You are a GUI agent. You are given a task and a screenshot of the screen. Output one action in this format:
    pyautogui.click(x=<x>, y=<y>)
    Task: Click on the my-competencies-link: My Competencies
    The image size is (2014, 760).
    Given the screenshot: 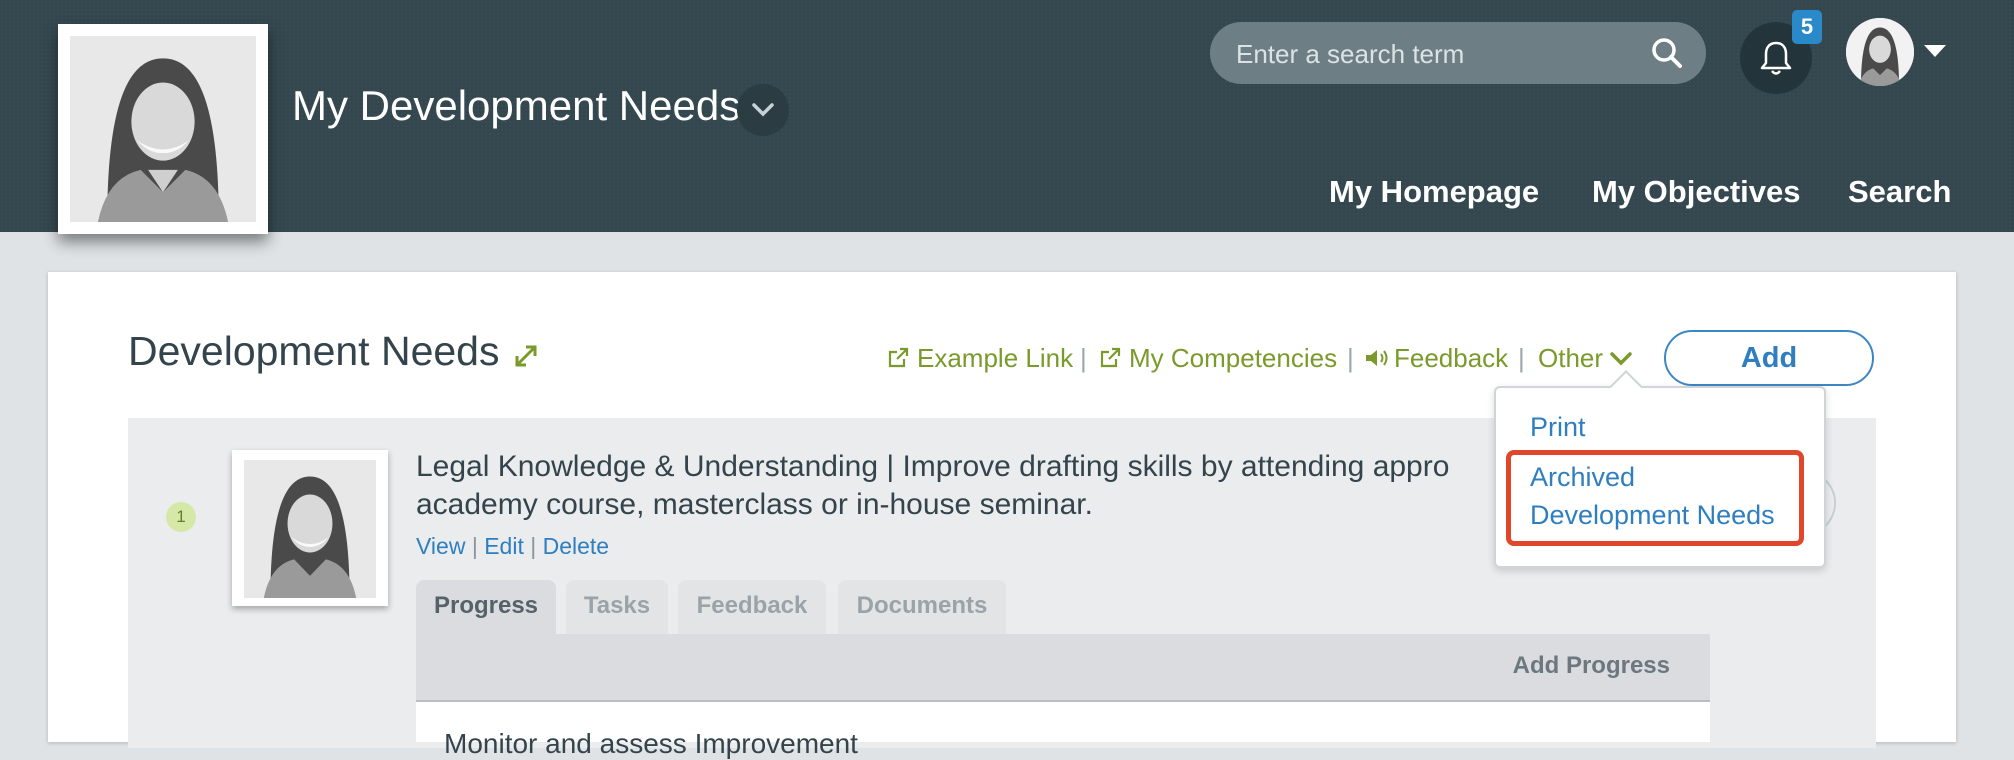 What is the action you would take?
    pyautogui.click(x=1233, y=358)
    